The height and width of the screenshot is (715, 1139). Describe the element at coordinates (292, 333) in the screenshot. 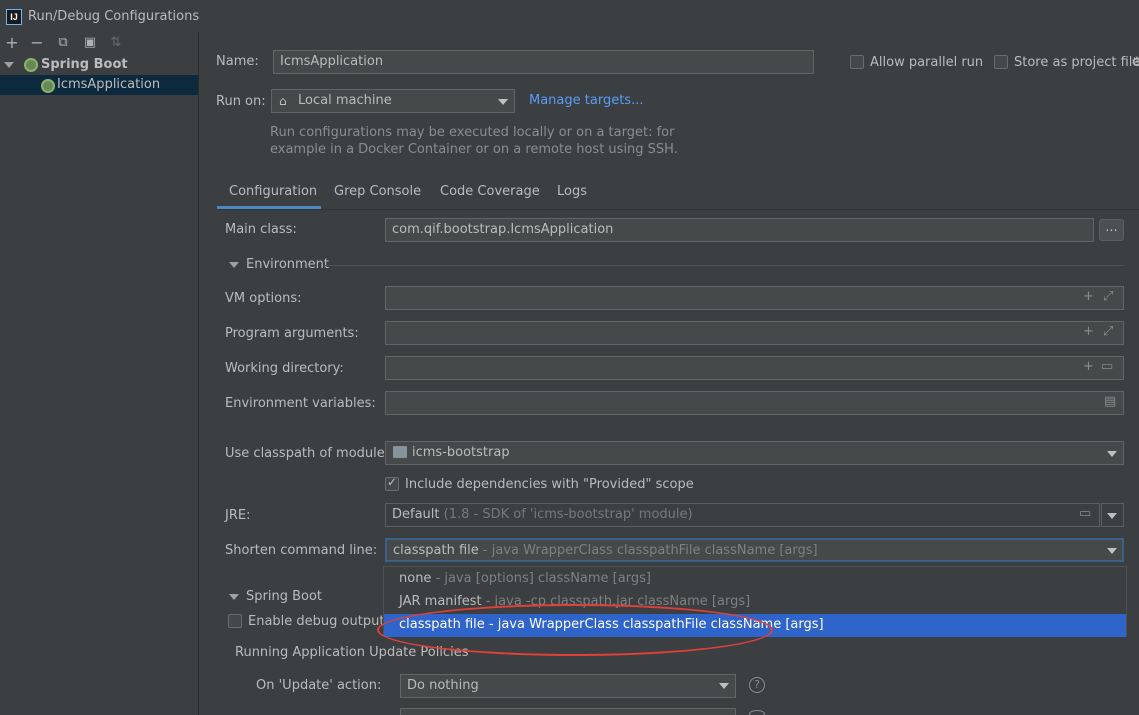

I see `program-args-label: Program arguments:` at that location.